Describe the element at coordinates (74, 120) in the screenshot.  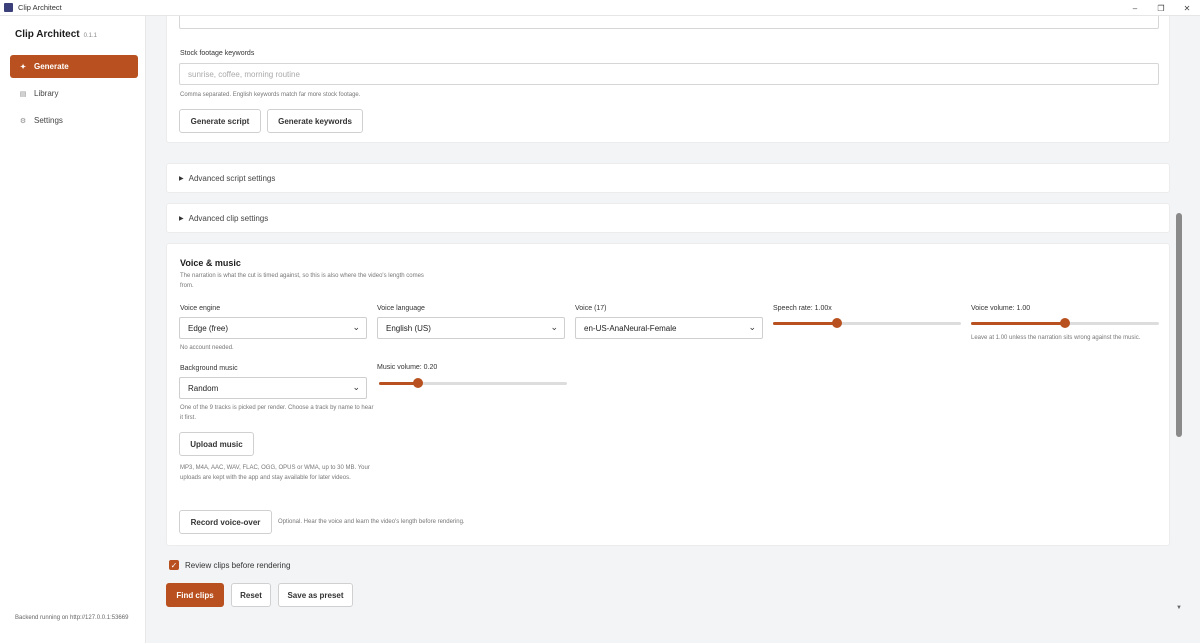
I see `sidebar-item-settings: ⚙ Settings` at that location.